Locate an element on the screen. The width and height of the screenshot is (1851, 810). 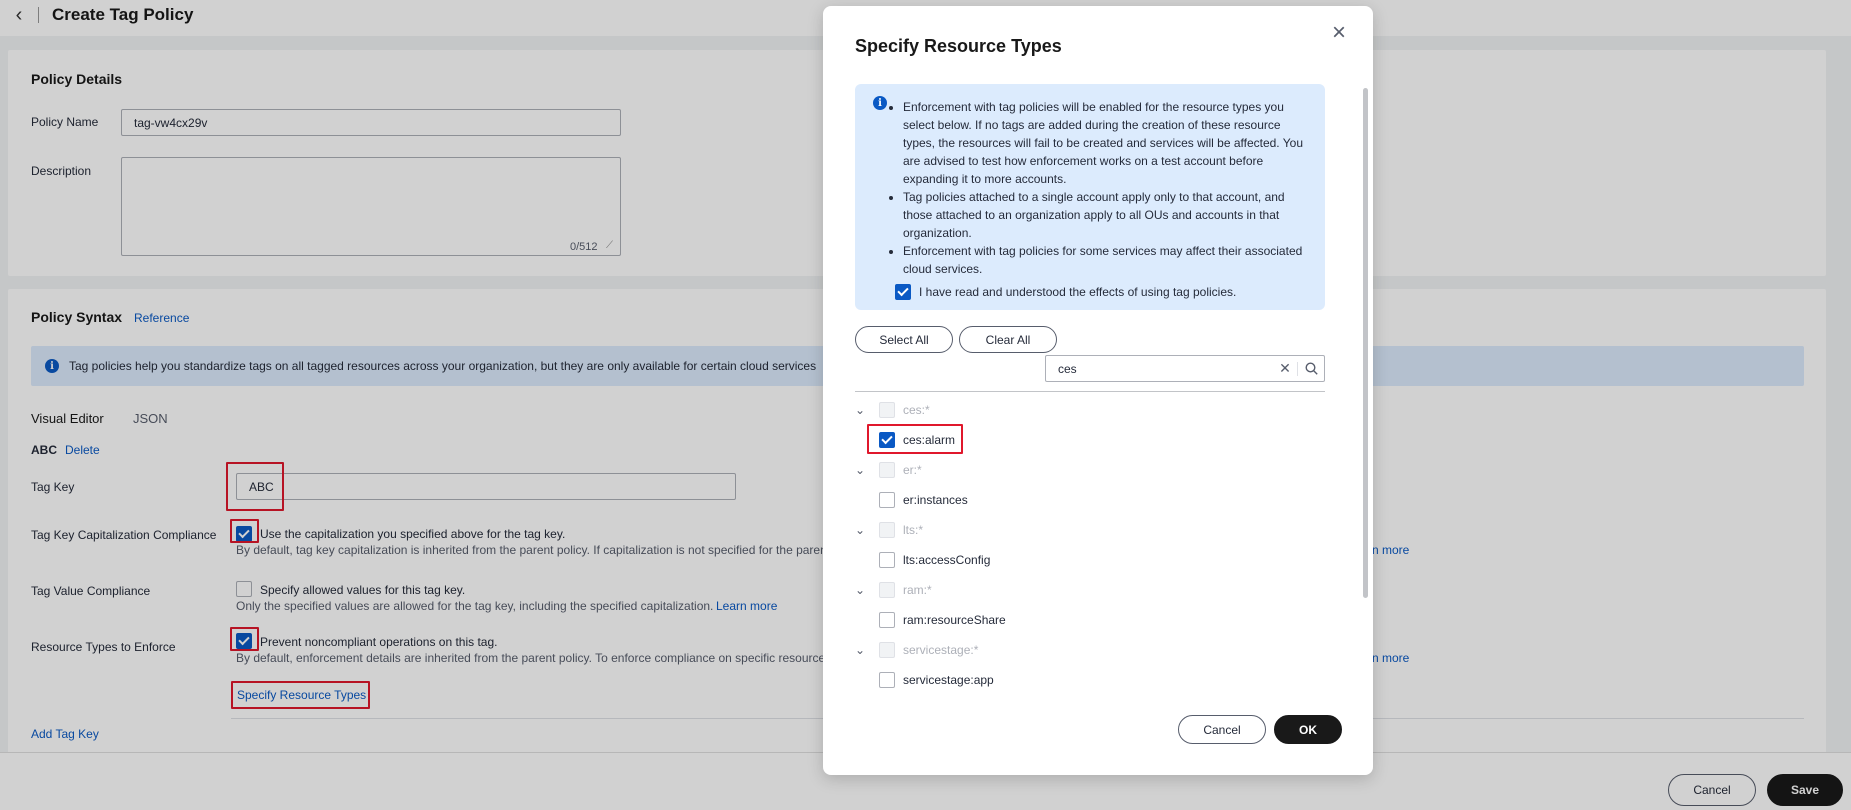
tree-group-row: ⌄ ram:* is located at coordinates (1088, 590).